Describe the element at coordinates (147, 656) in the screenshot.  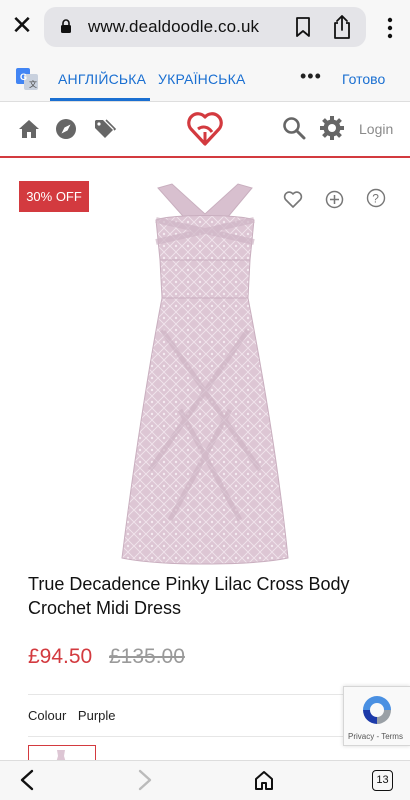
I see `original-price: £135.00` at that location.